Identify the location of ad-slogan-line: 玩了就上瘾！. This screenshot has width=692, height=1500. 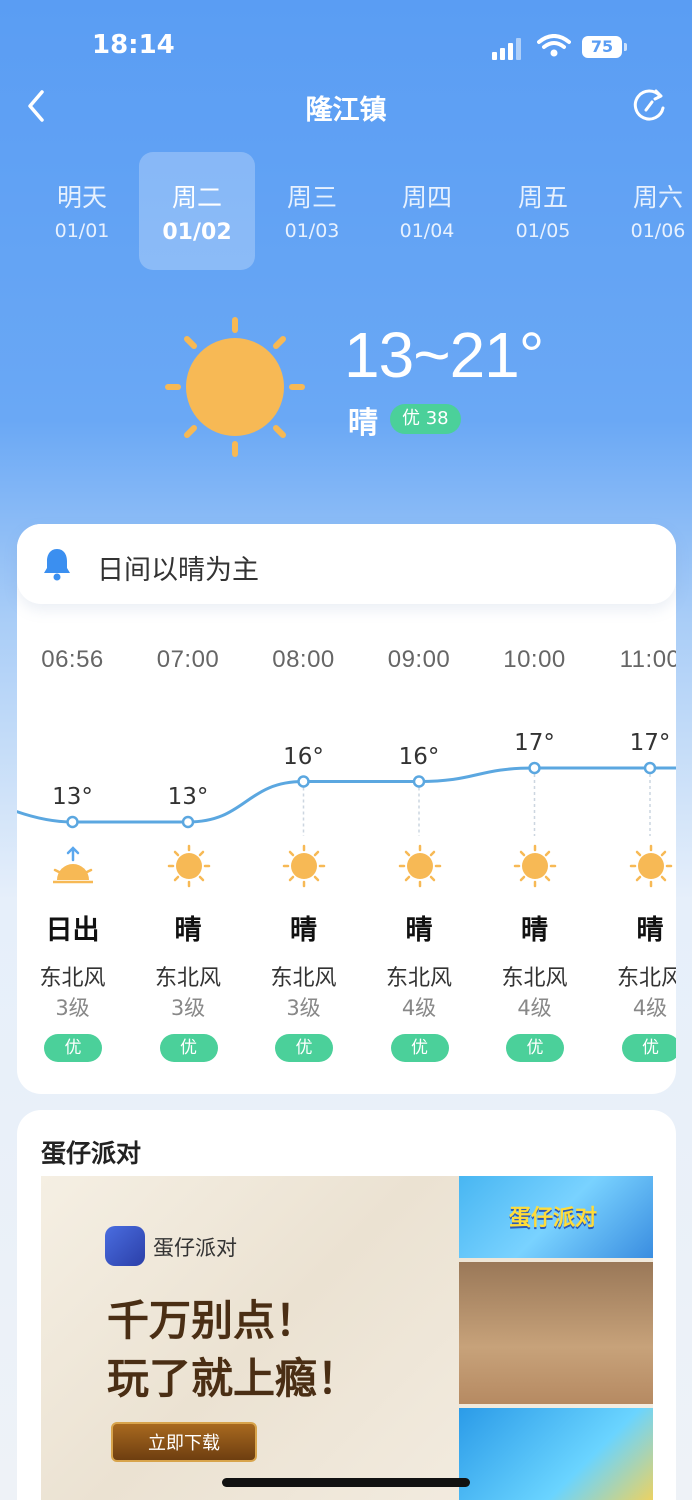
(233, 1378).